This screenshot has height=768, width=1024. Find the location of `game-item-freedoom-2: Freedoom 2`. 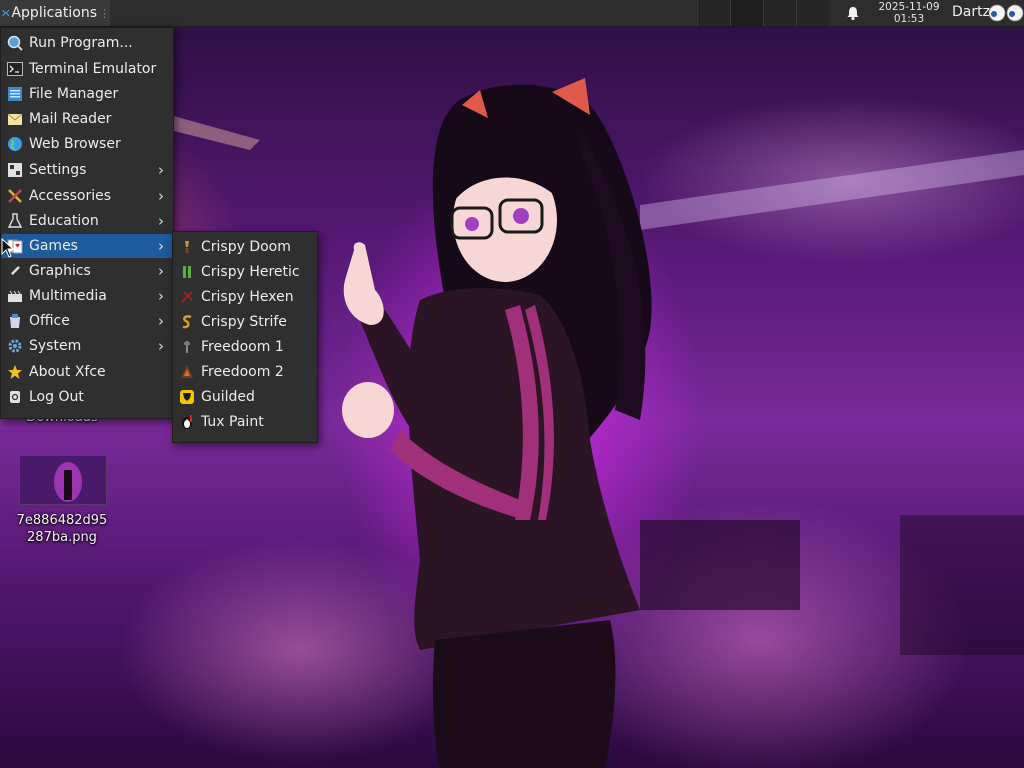

game-item-freedoom-2: Freedoom 2 is located at coordinates (245, 372).